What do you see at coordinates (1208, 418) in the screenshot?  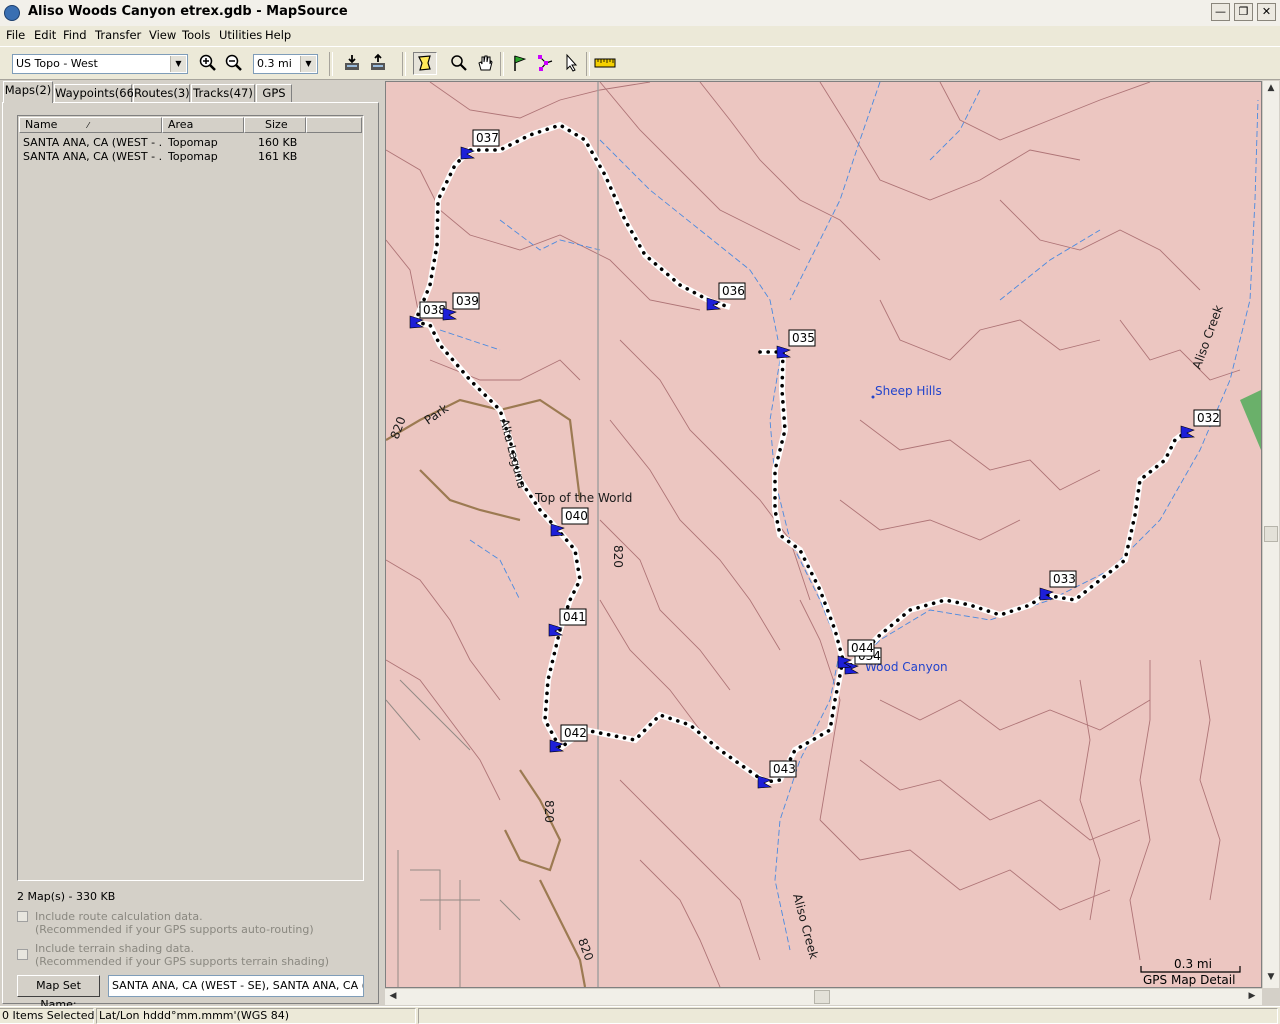 I see `waypoint-label: 032` at bounding box center [1208, 418].